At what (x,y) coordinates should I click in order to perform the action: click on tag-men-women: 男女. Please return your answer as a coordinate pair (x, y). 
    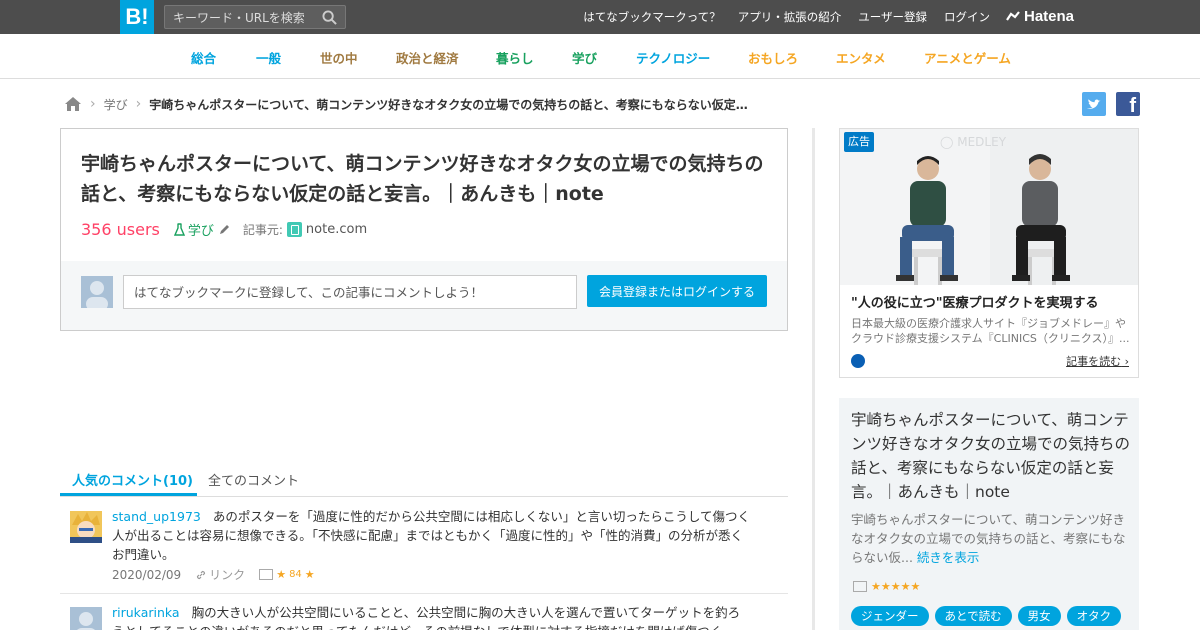
    Looking at the image, I should click on (1039, 616).